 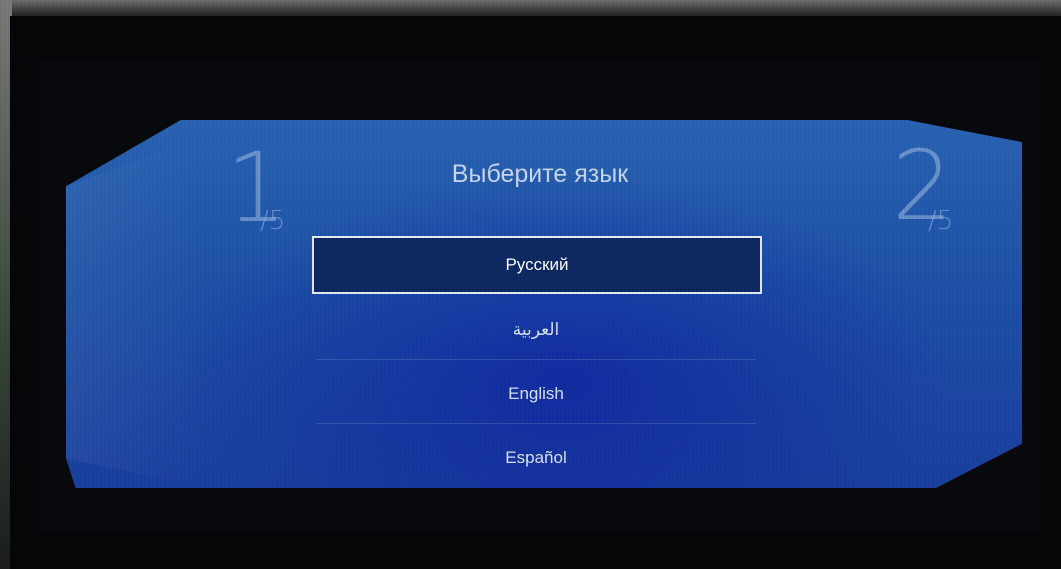 I want to click on next-step-total: /5, so click(x=941, y=221).